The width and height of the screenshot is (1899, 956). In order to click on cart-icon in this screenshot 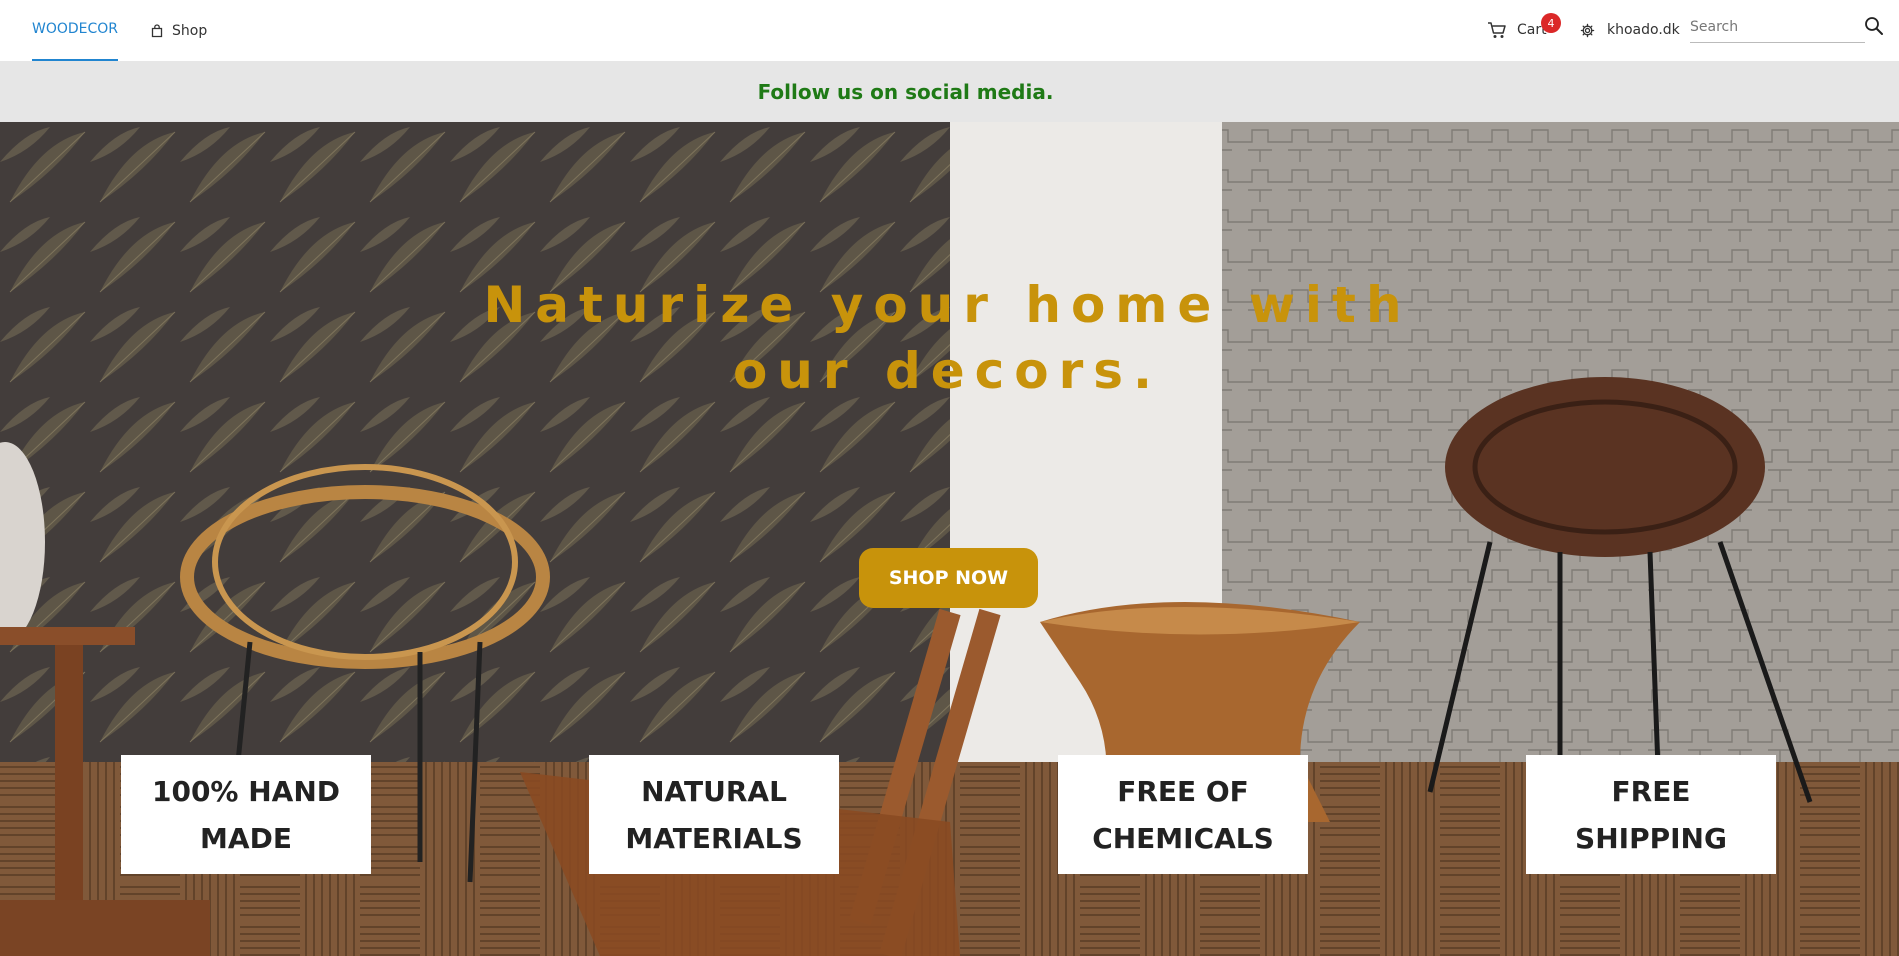, I will do `click(1497, 30)`.